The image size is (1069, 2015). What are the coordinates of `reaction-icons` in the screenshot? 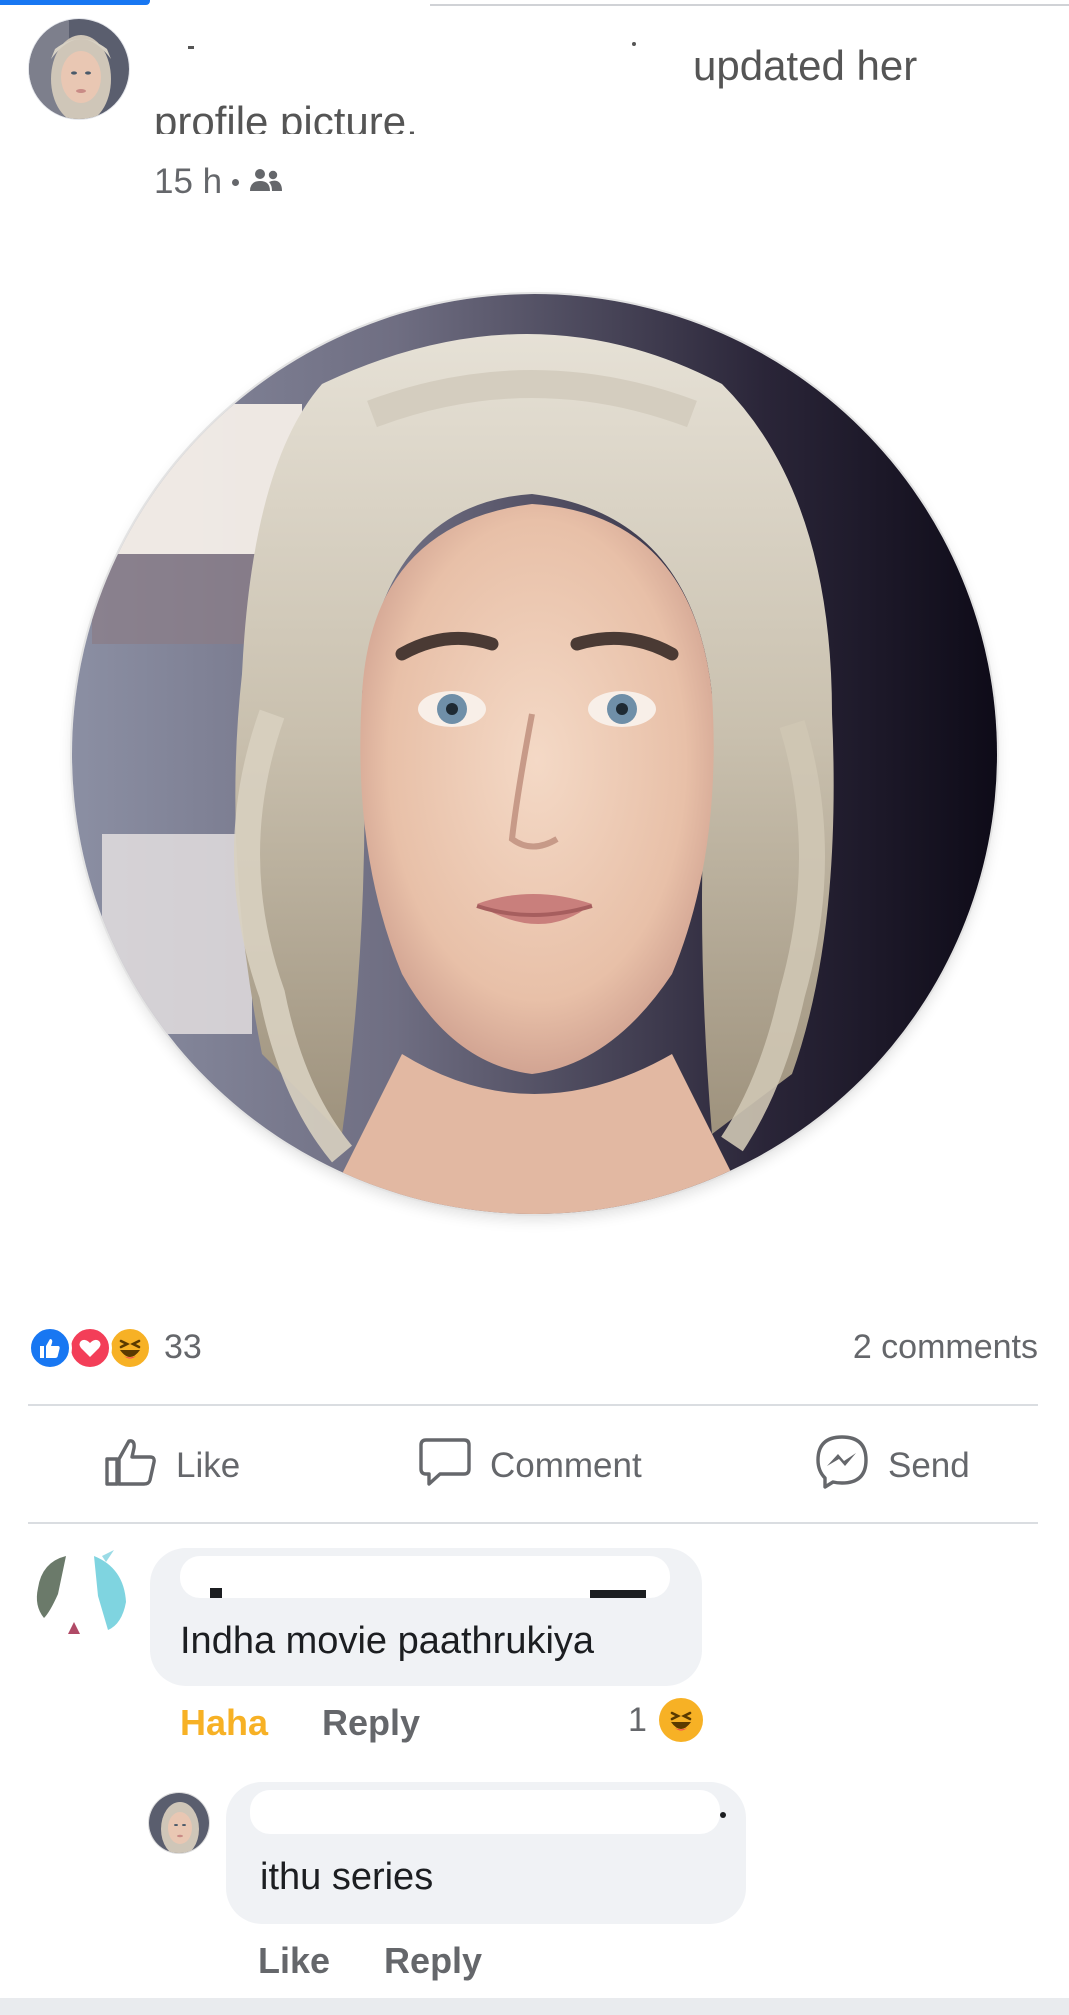 It's located at (90, 1348).